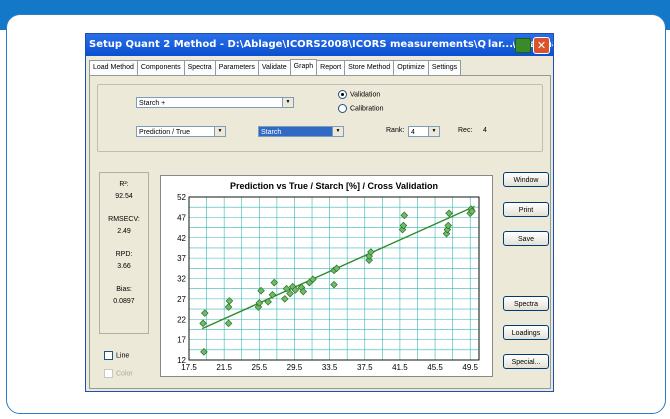 The height and width of the screenshot is (419, 670). What do you see at coordinates (124, 374) in the screenshot?
I see `color-checkbox-label: Color` at bounding box center [124, 374].